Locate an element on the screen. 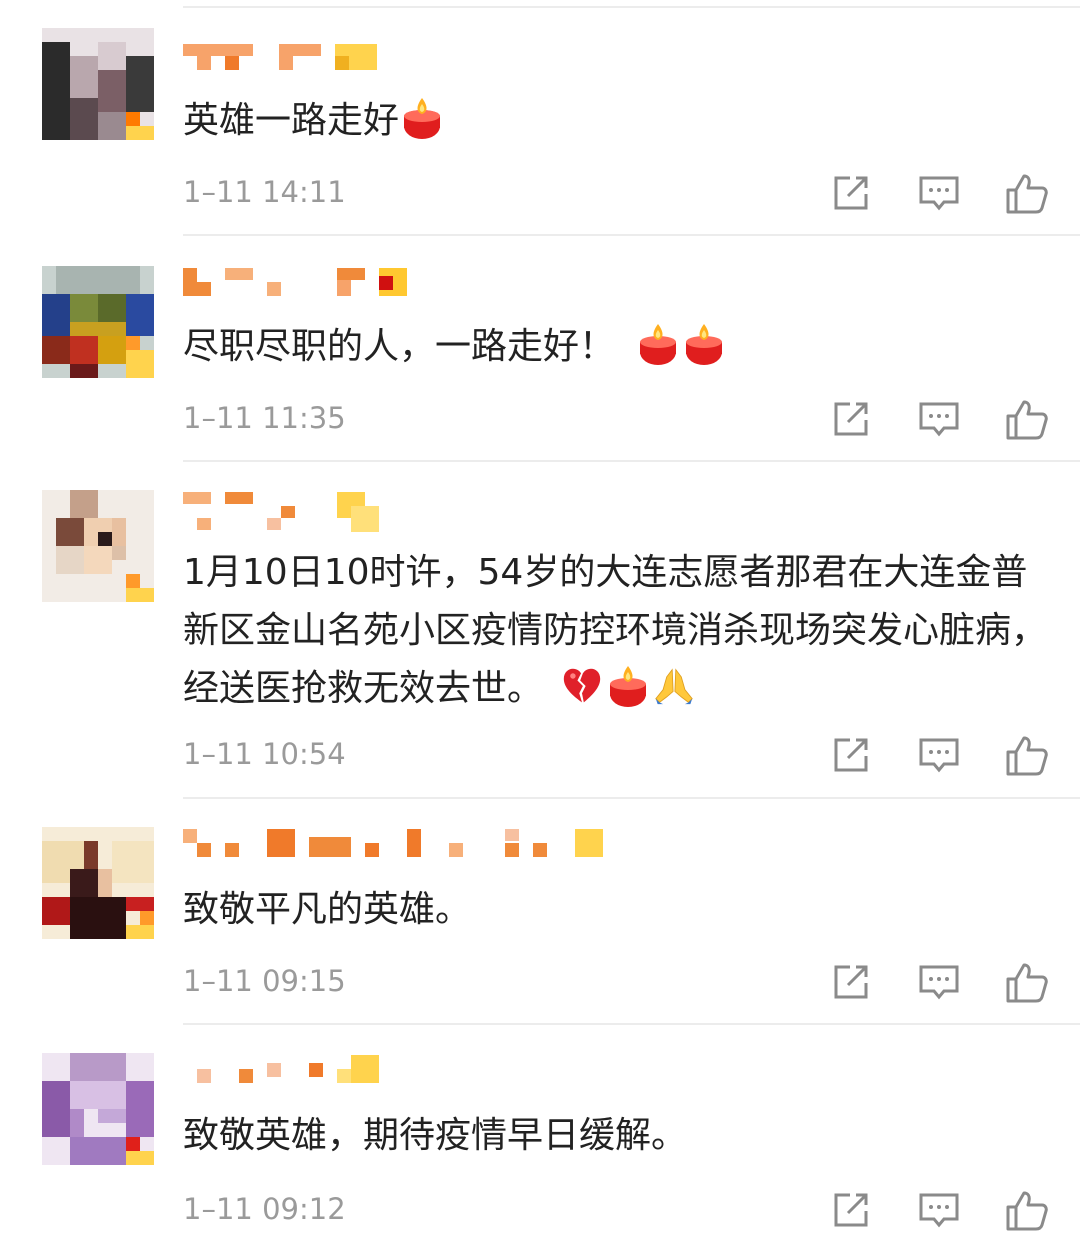 This screenshot has height=1260, width=1080. comment-time: 1–11 10:54 is located at coordinates (264, 754).